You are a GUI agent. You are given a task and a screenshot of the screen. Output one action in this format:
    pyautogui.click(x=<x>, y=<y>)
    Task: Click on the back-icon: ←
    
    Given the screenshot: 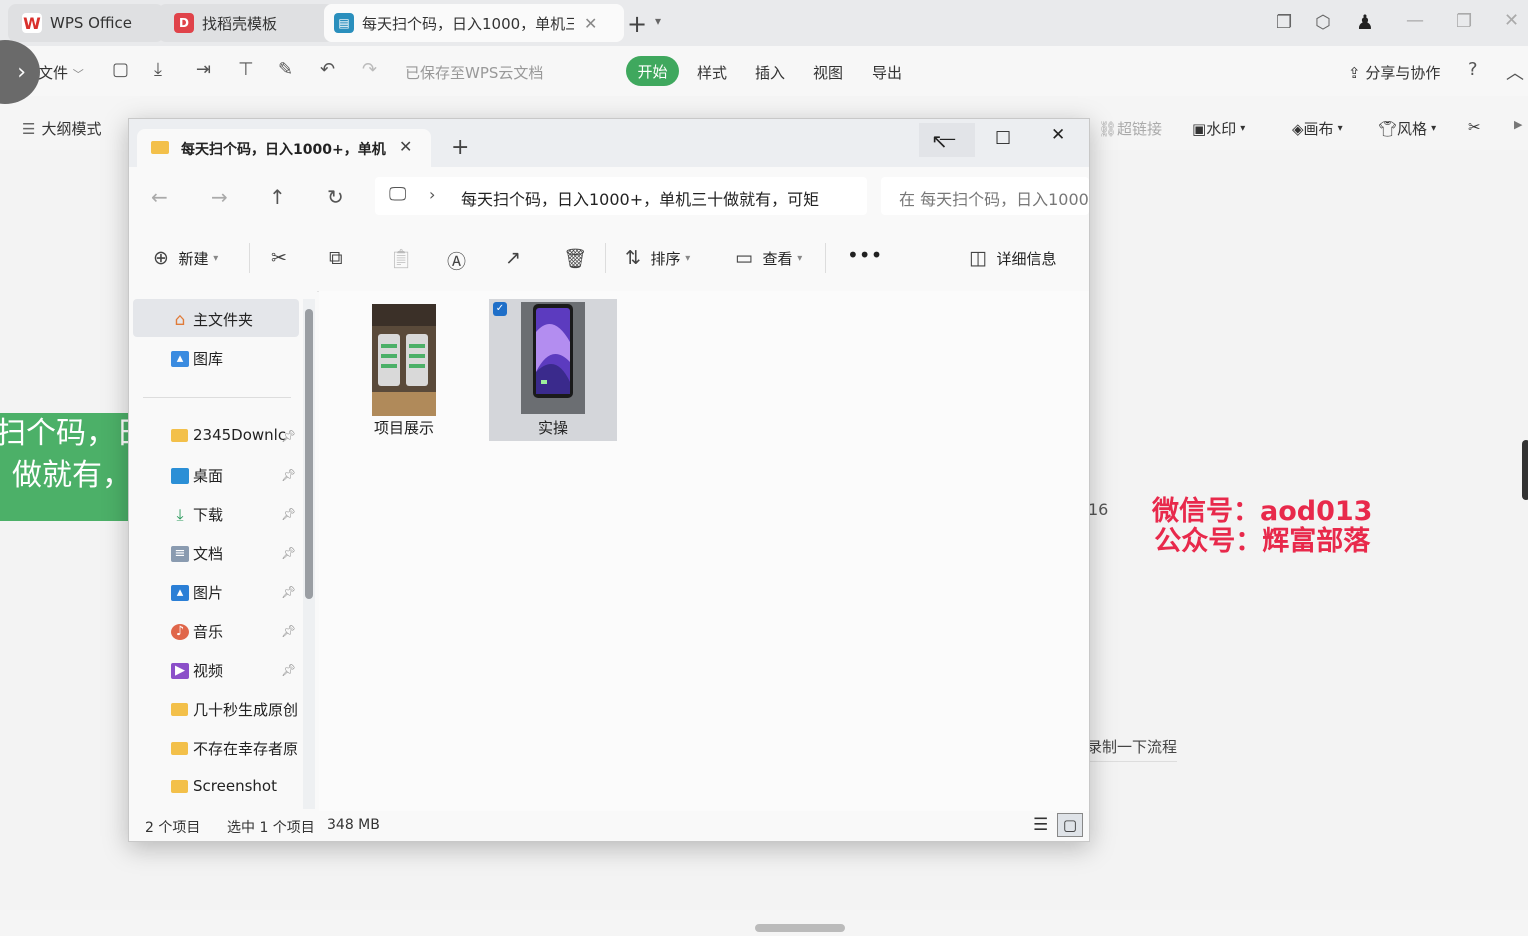 What is the action you would take?
    pyautogui.click(x=159, y=197)
    